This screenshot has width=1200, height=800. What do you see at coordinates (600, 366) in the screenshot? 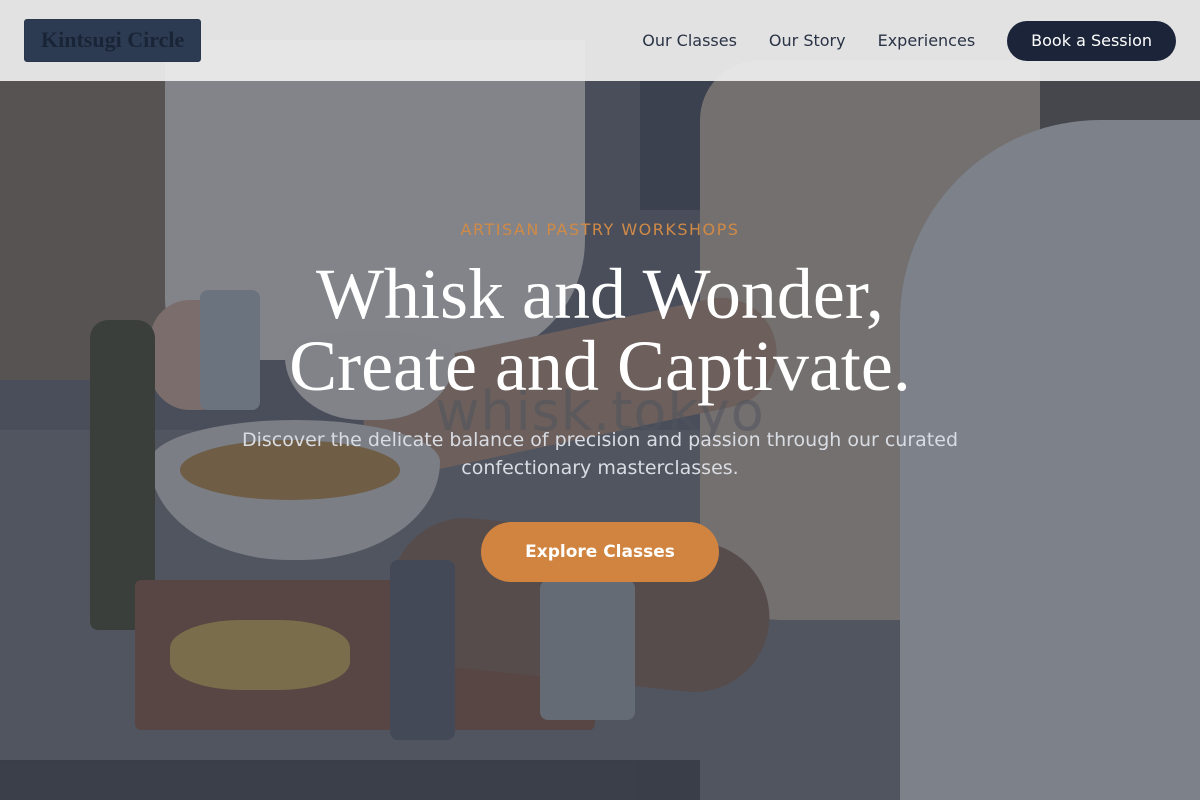
I see `hero-headline-line-2: Create and Captivate.` at bounding box center [600, 366].